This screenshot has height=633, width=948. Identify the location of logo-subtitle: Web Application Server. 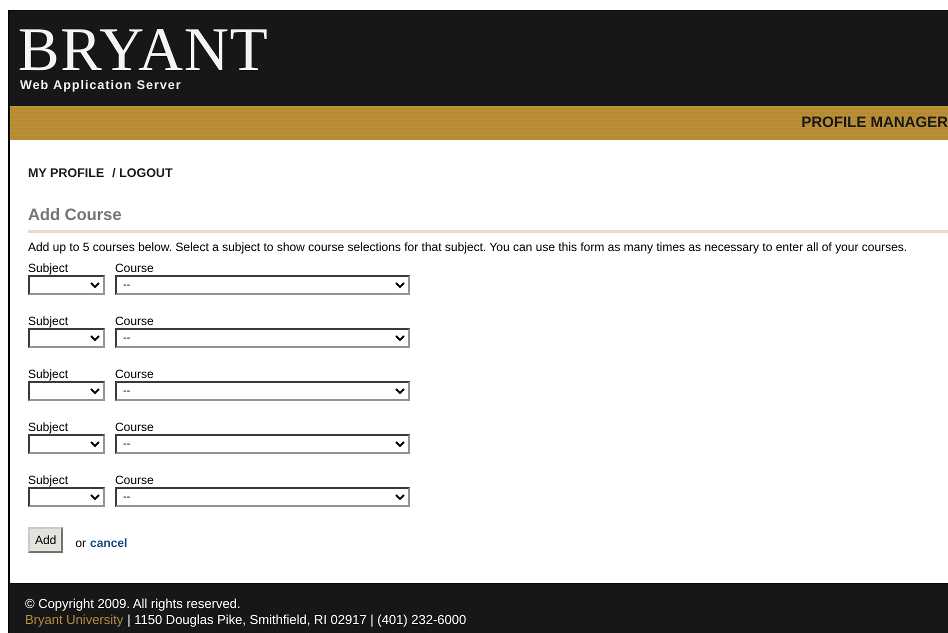
(101, 85).